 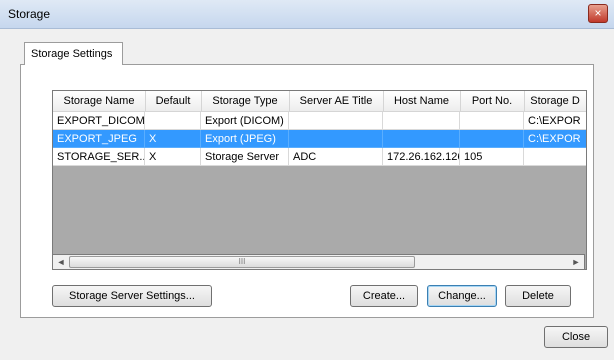 I want to click on scroll-right-arrow-icon: ►, so click(x=576, y=262).